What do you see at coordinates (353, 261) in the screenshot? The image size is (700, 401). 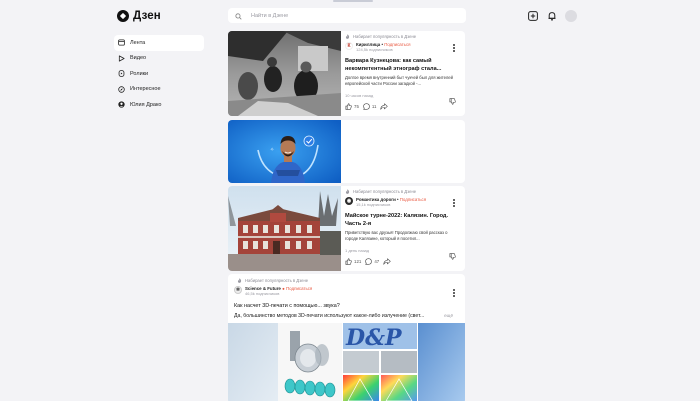 I see `like-button: 121` at bounding box center [353, 261].